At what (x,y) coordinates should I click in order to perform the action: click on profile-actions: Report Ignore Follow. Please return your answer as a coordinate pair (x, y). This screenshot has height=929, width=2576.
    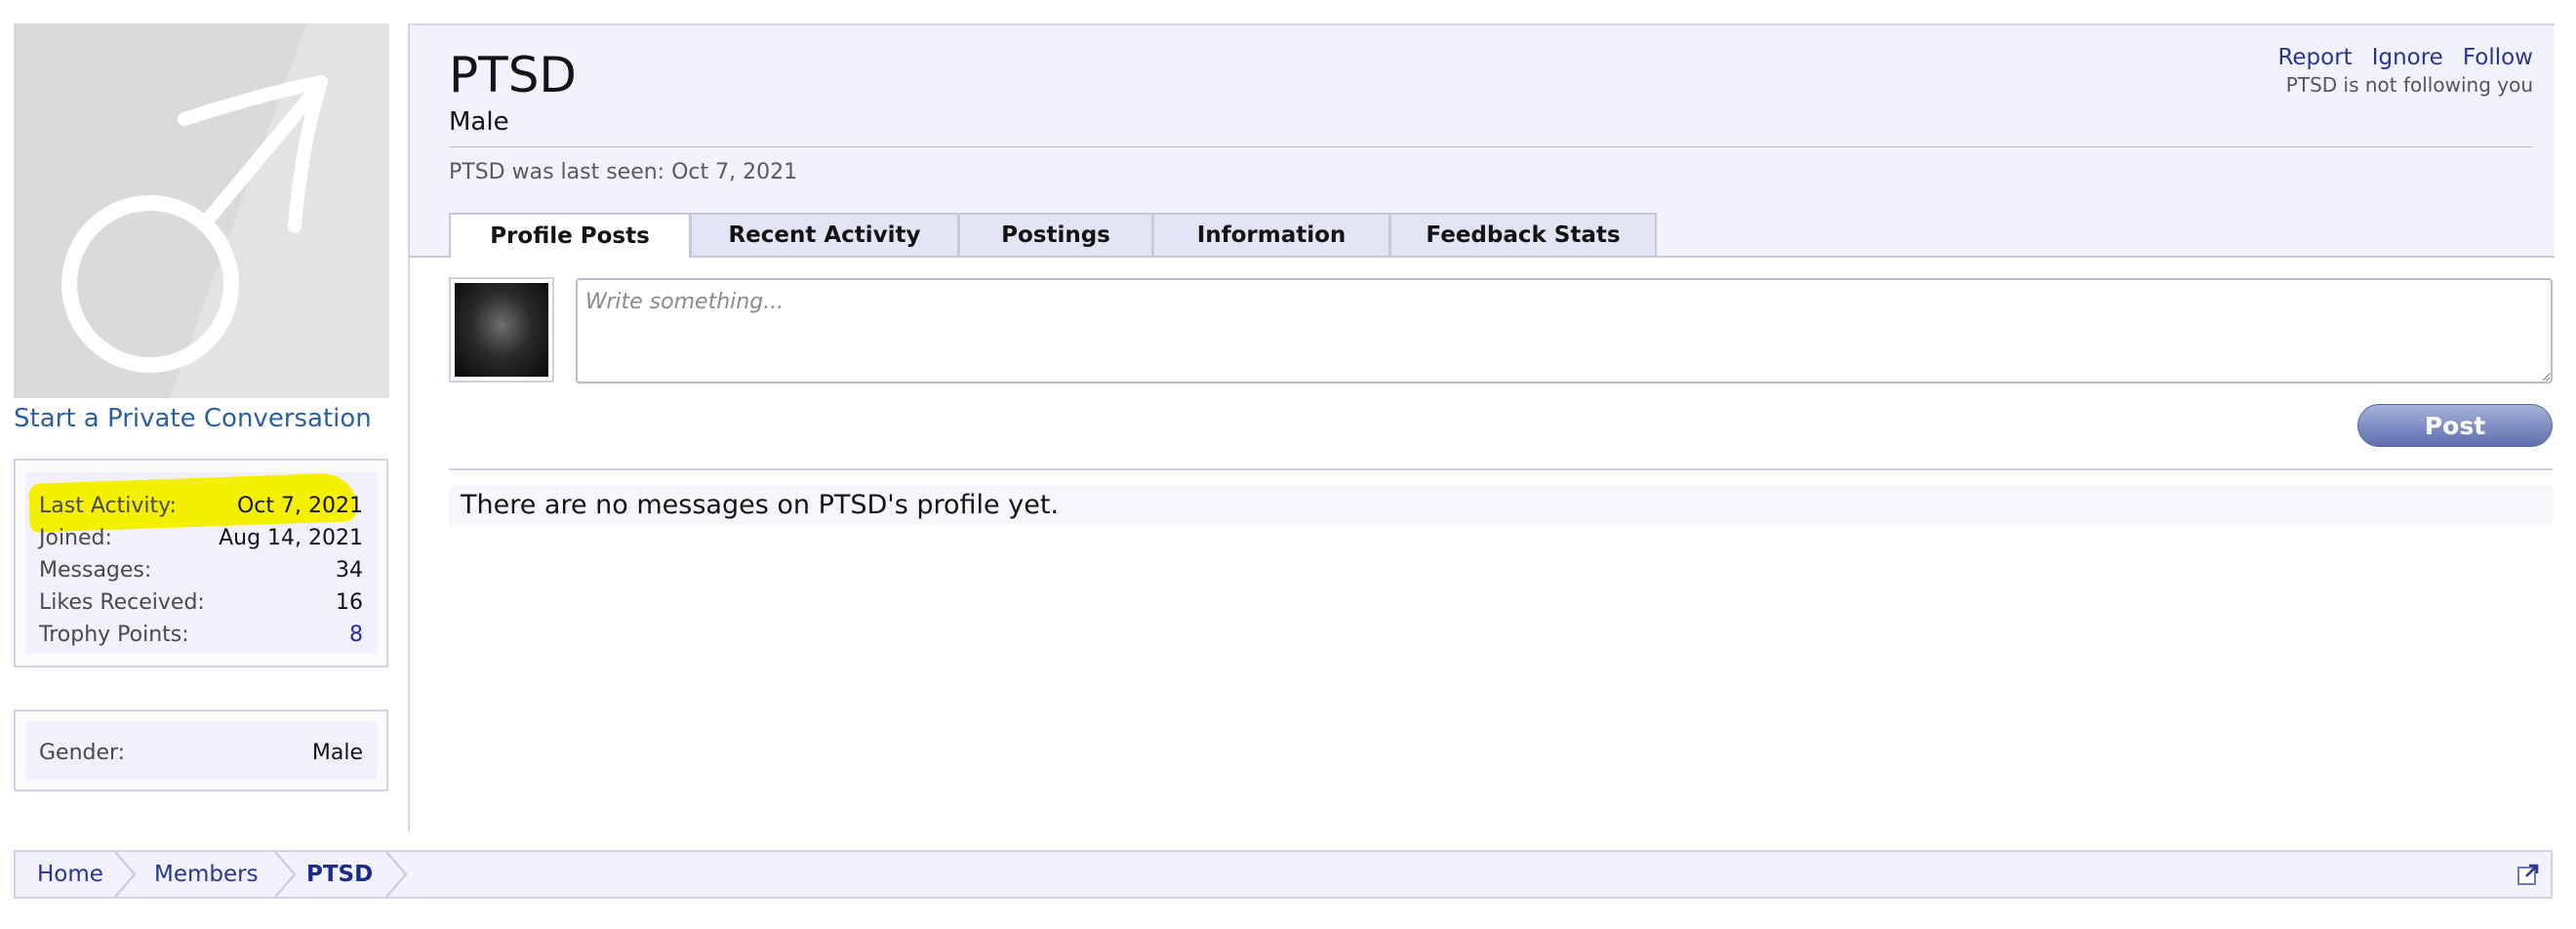
    Looking at the image, I should click on (2405, 57).